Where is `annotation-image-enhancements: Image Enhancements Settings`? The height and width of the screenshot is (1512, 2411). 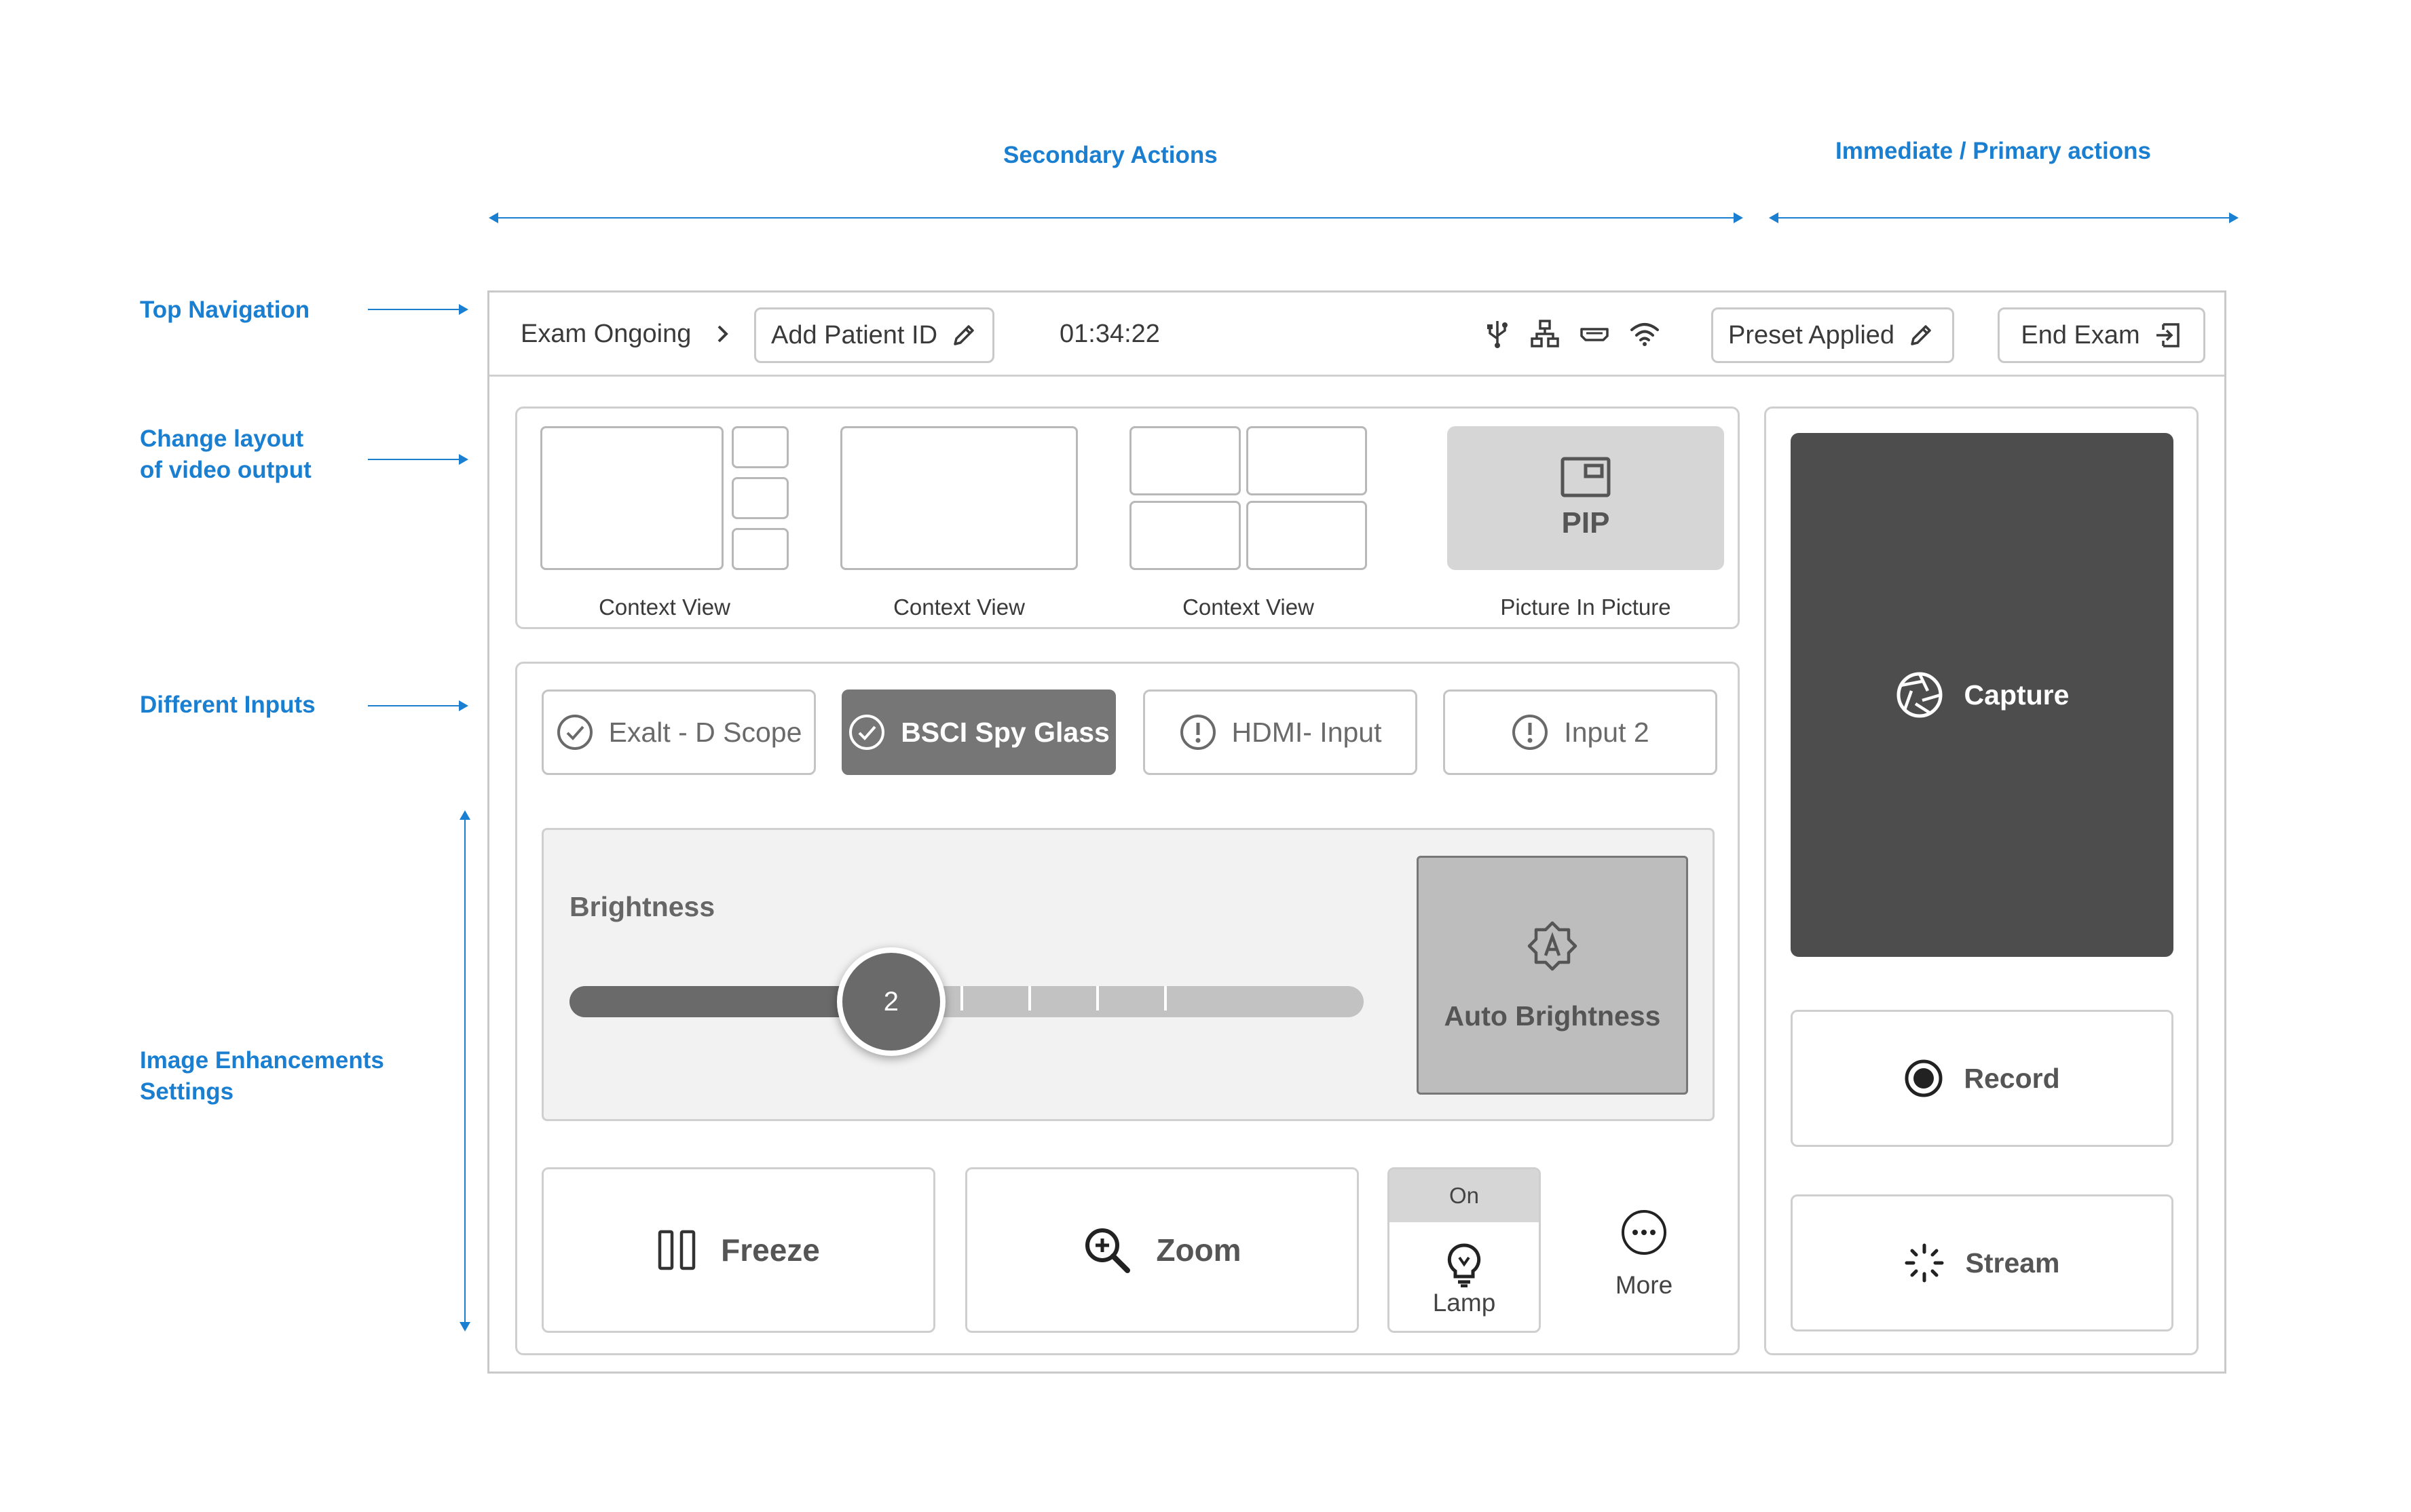
annotation-image-enhancements: Image Enhancements Settings is located at coordinates (262, 1076).